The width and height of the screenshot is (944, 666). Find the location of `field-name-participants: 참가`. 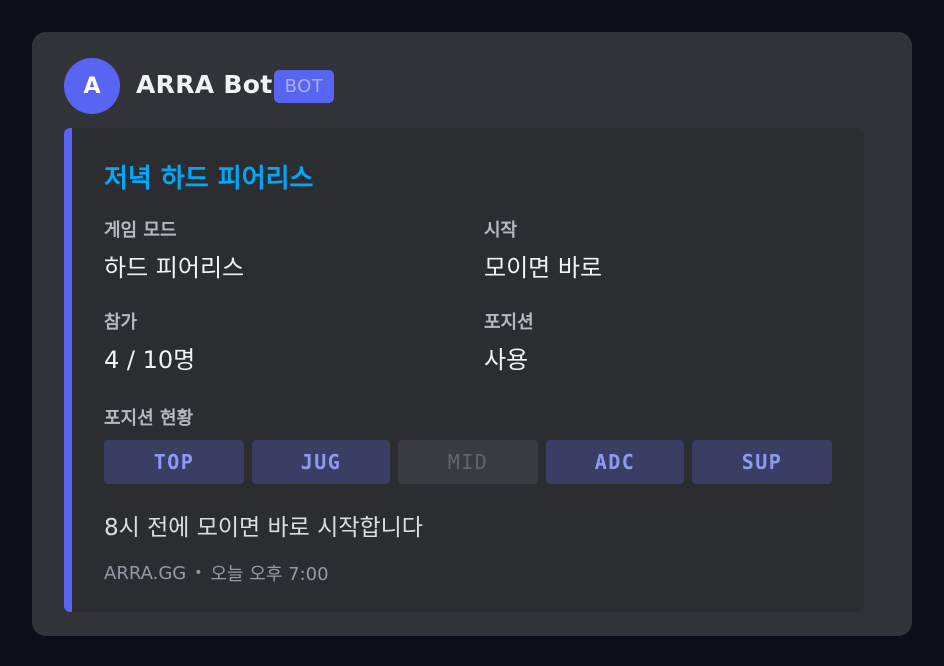

field-name-participants: 참가 is located at coordinates (121, 322).